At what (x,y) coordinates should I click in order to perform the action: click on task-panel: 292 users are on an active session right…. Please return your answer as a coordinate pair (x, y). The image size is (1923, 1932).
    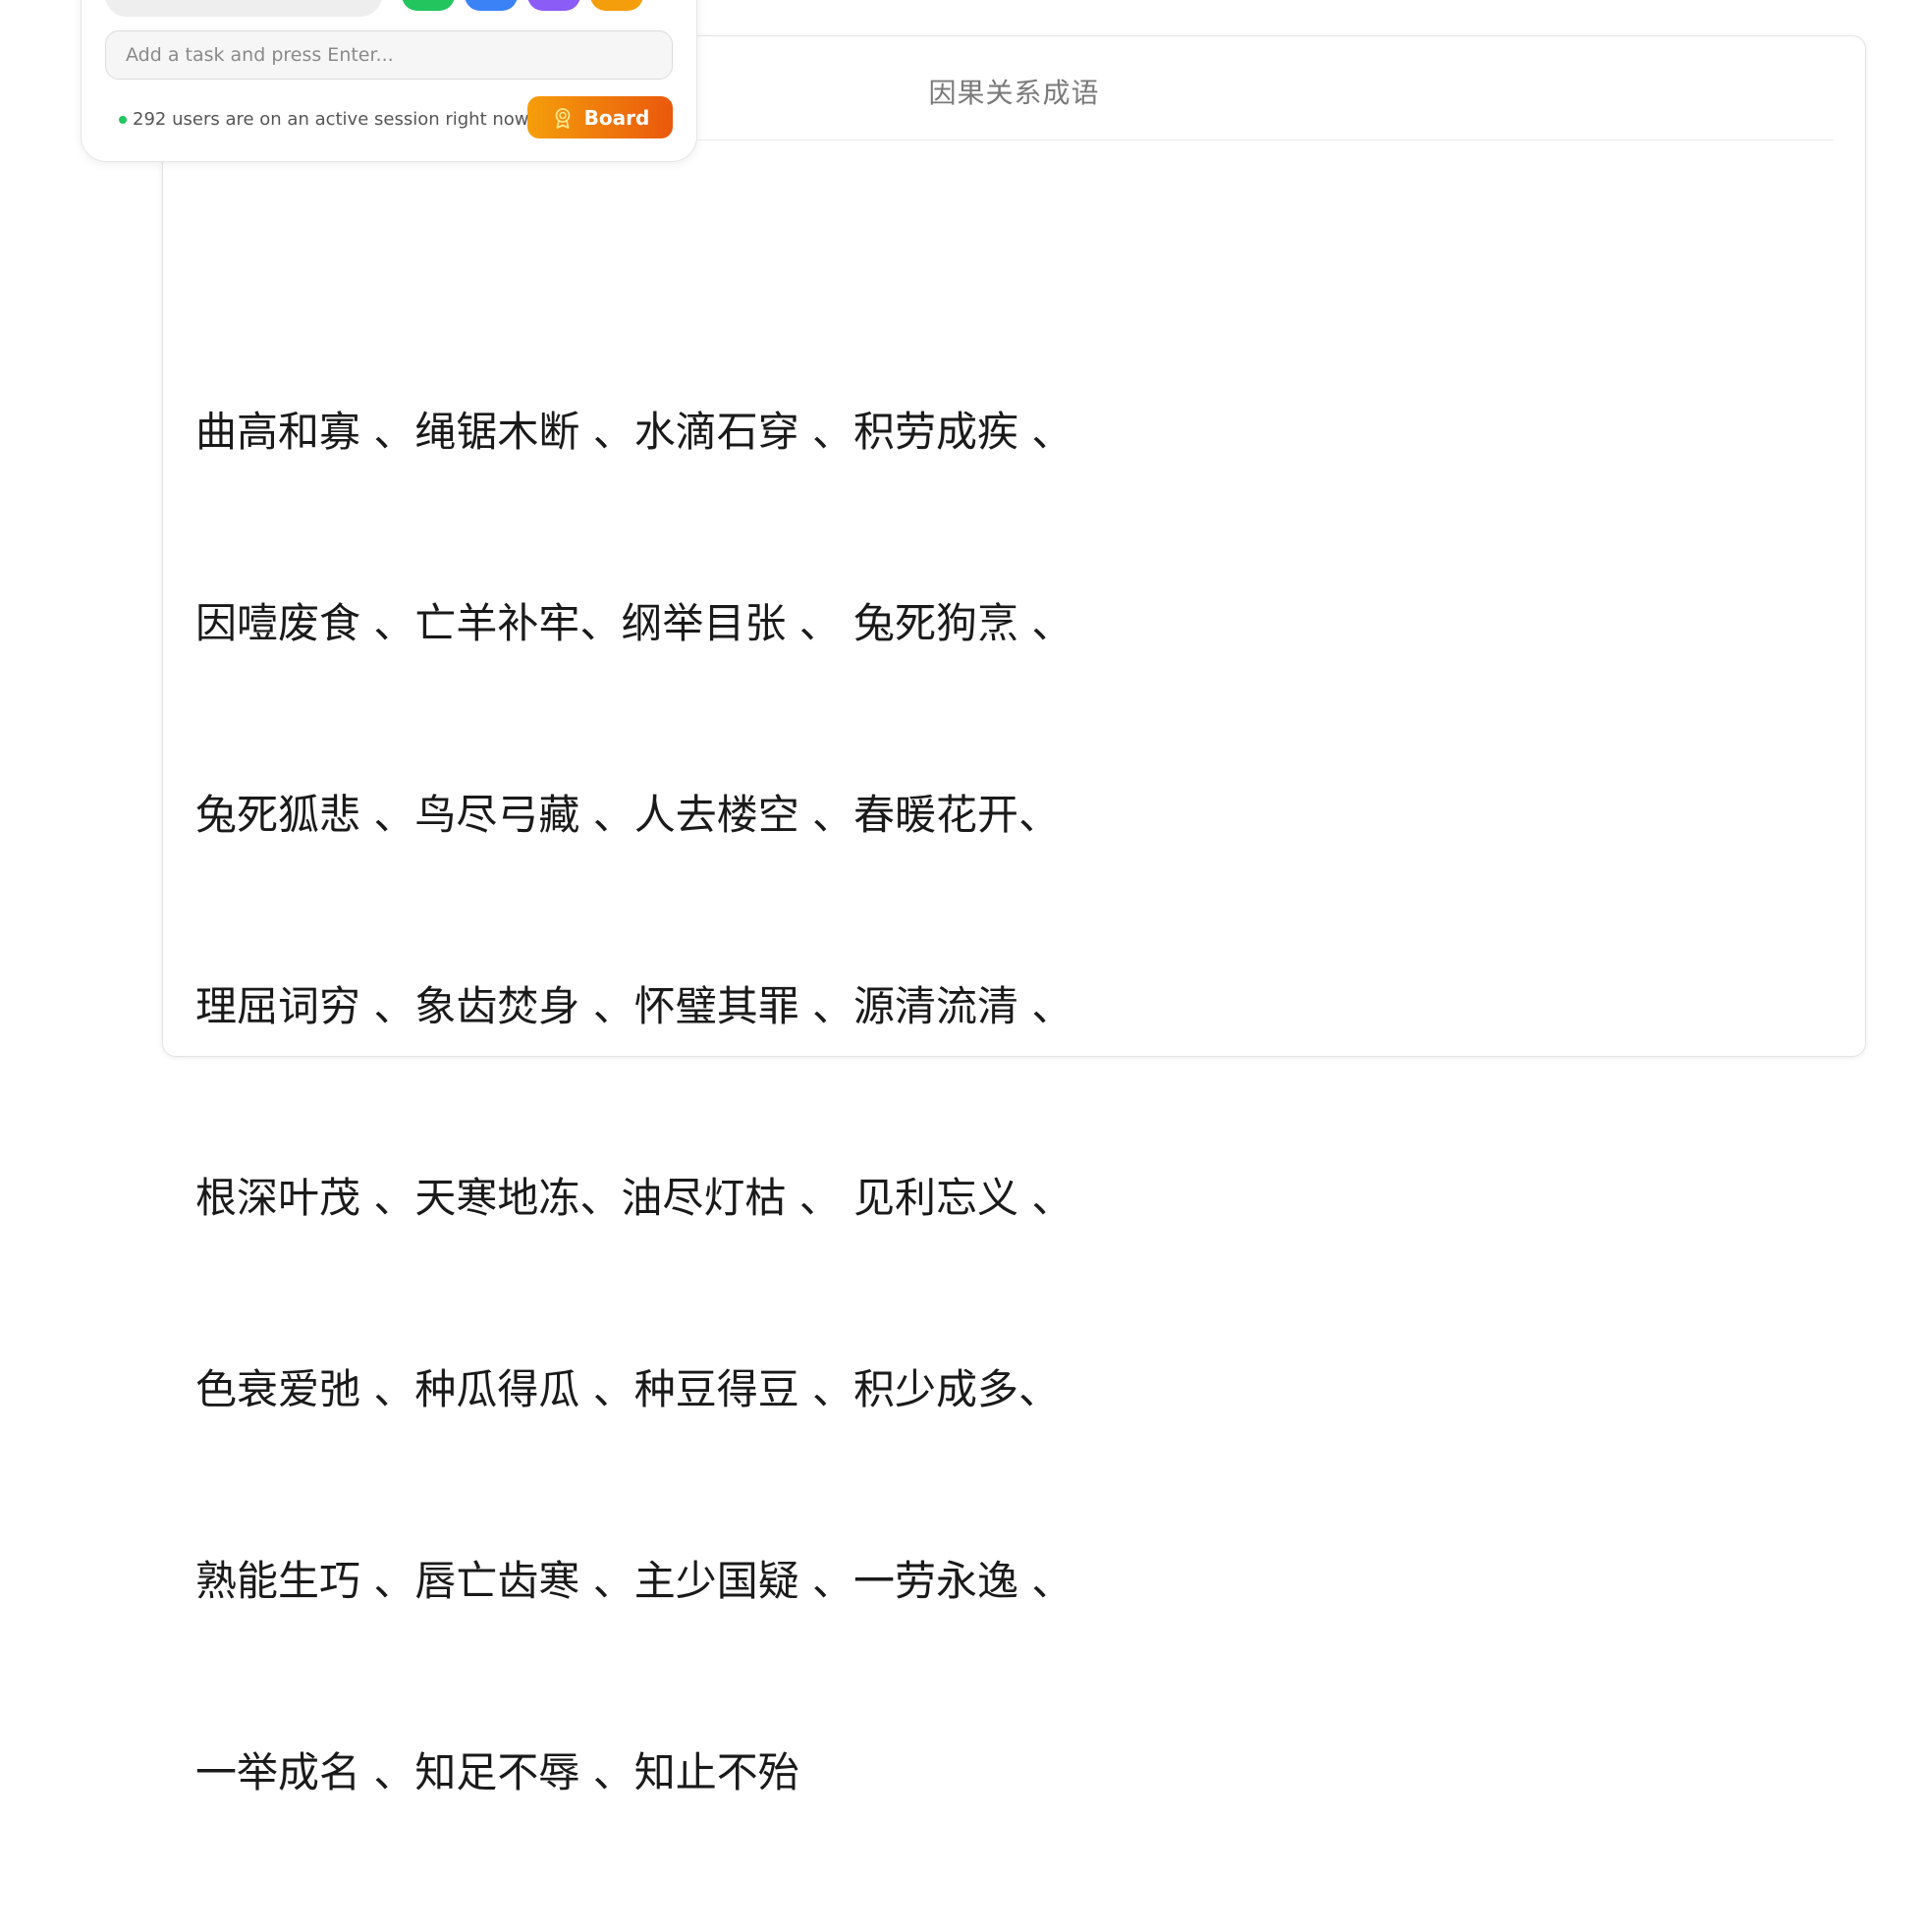
    Looking at the image, I should click on (389, 81).